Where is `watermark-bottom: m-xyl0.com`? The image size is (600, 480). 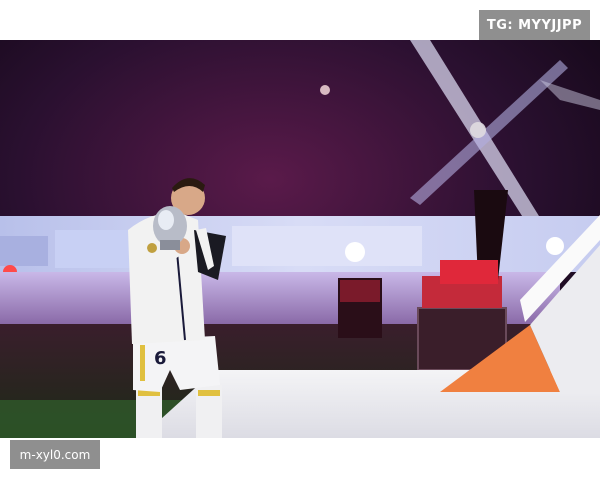
watermark-bottom: m-xyl0.com is located at coordinates (55, 454).